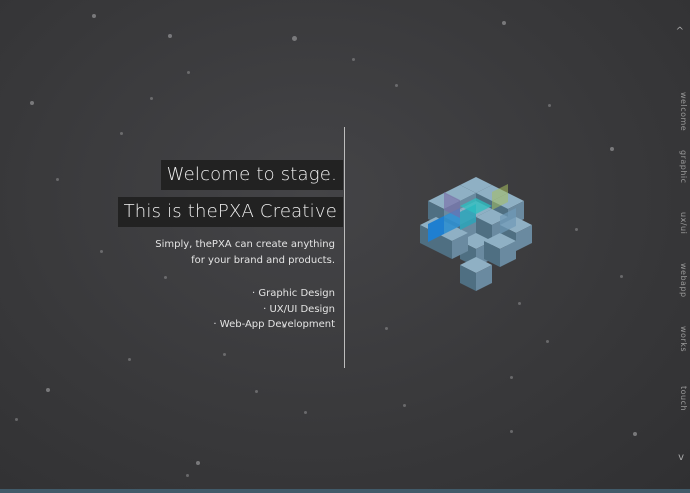 The image size is (690, 493). I want to click on nav-item-graphic: graphic, so click(681, 167).